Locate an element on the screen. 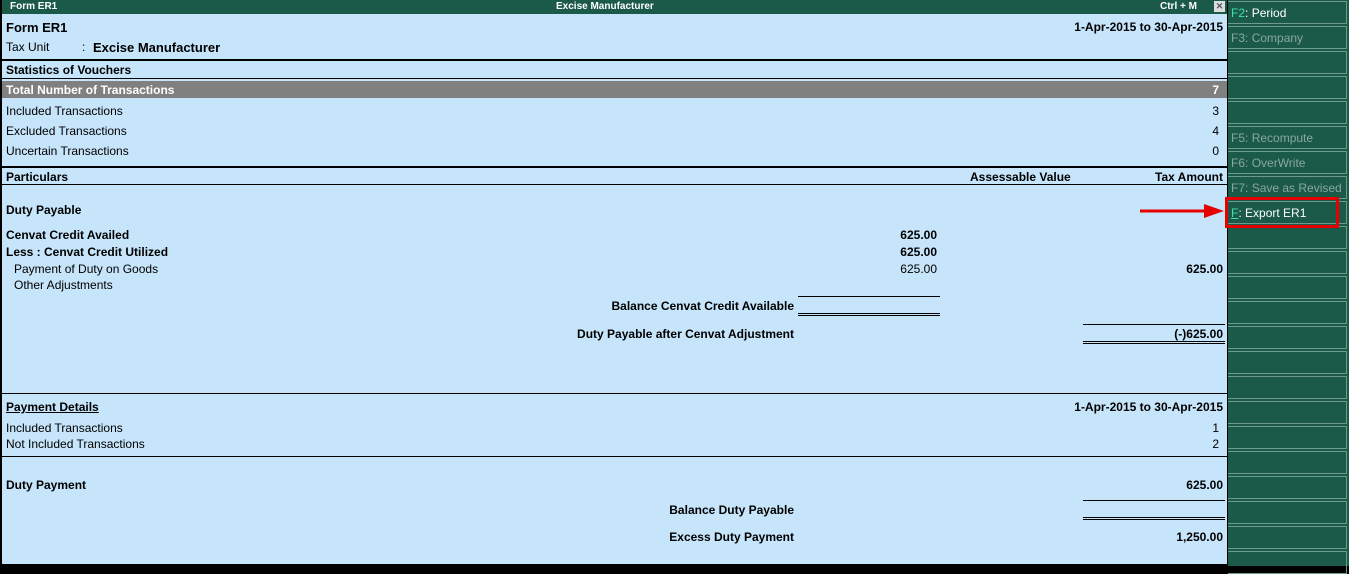  duty-payable-title: Duty Payable is located at coordinates (44, 210).